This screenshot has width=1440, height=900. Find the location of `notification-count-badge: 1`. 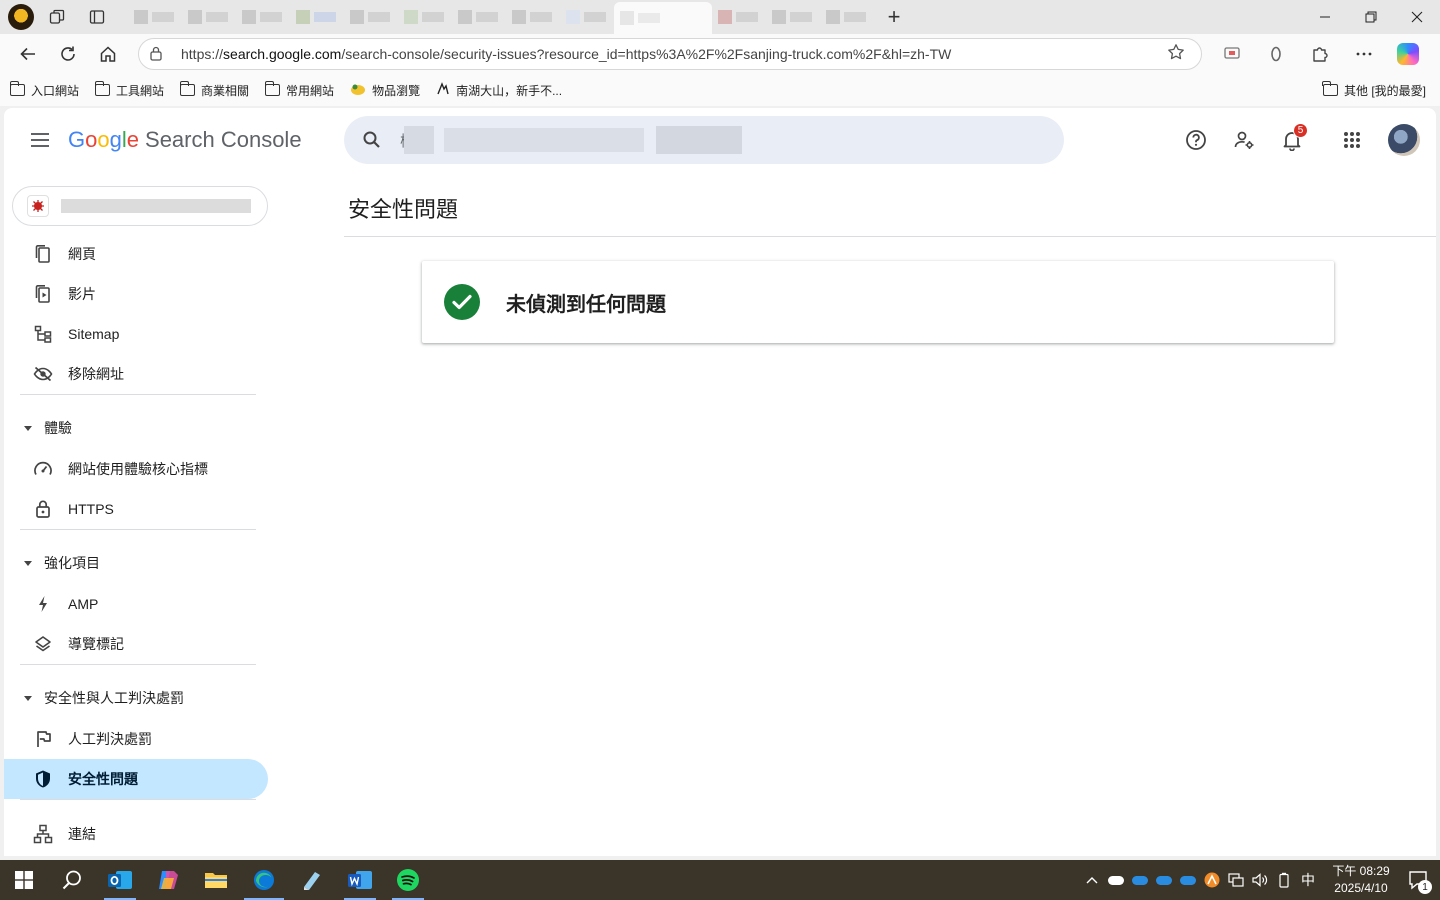

notification-count-badge: 1 is located at coordinates (1425, 887).